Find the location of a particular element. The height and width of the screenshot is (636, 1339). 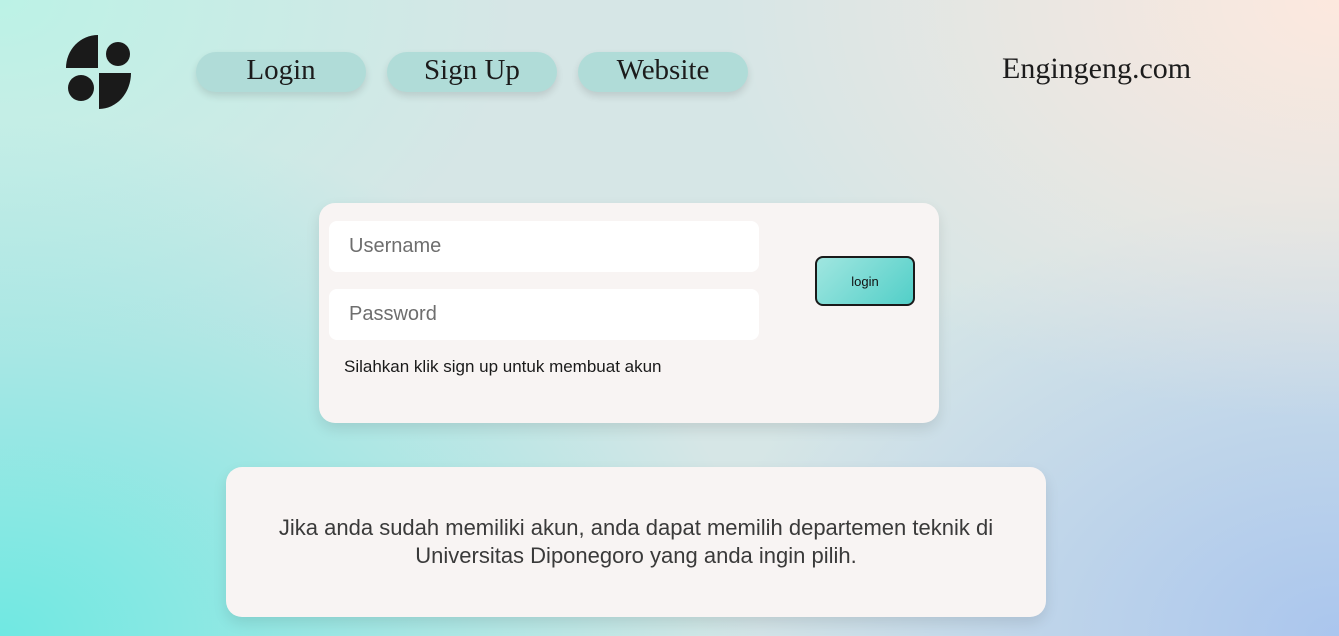

nav-login-label: Login is located at coordinates (281, 69).